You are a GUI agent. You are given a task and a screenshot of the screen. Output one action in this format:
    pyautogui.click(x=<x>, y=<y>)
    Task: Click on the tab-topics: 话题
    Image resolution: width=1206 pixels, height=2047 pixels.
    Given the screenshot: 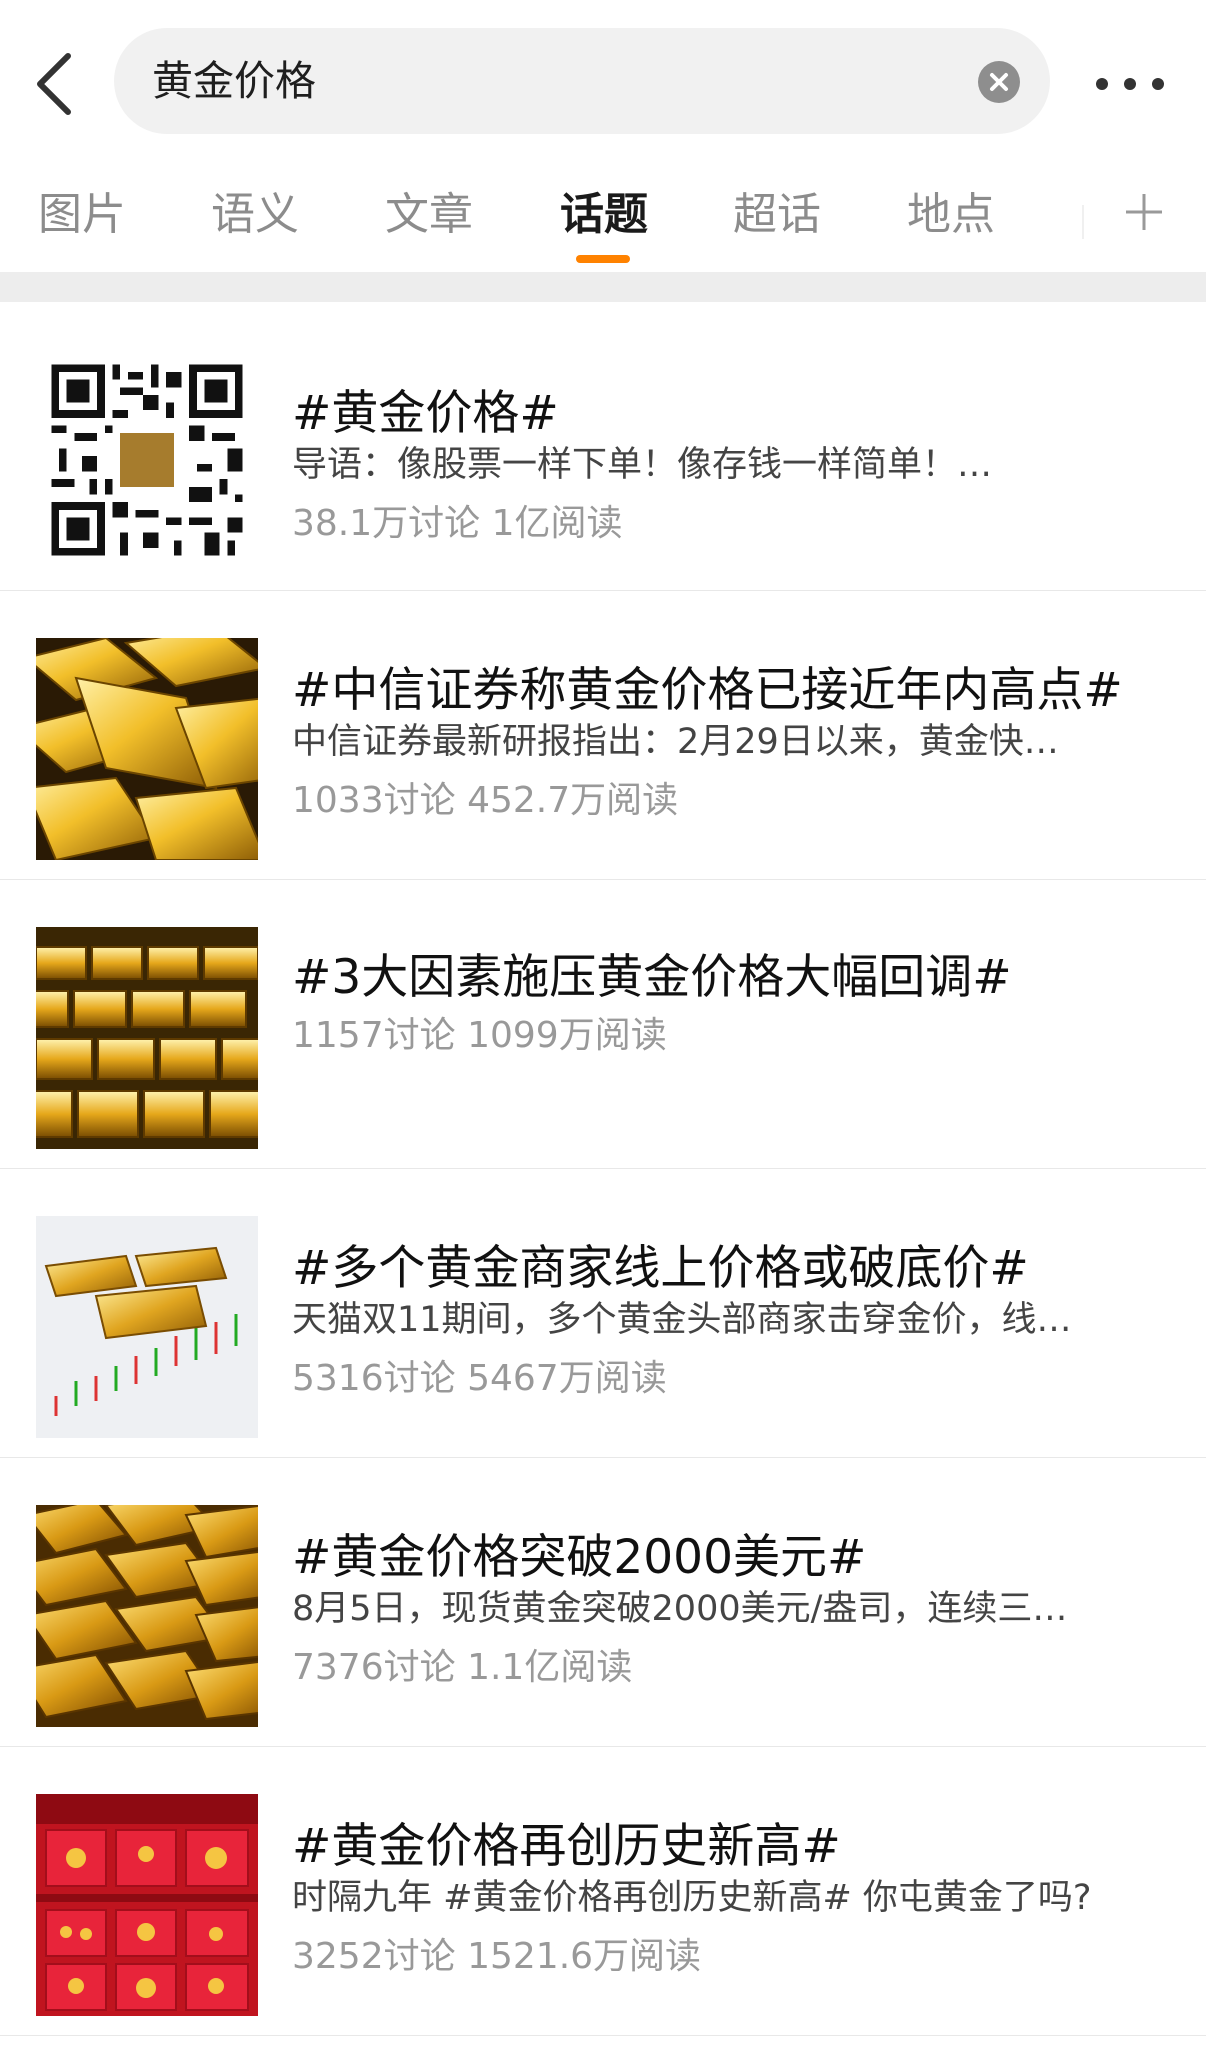 What is the action you would take?
    pyautogui.click(x=604, y=210)
    